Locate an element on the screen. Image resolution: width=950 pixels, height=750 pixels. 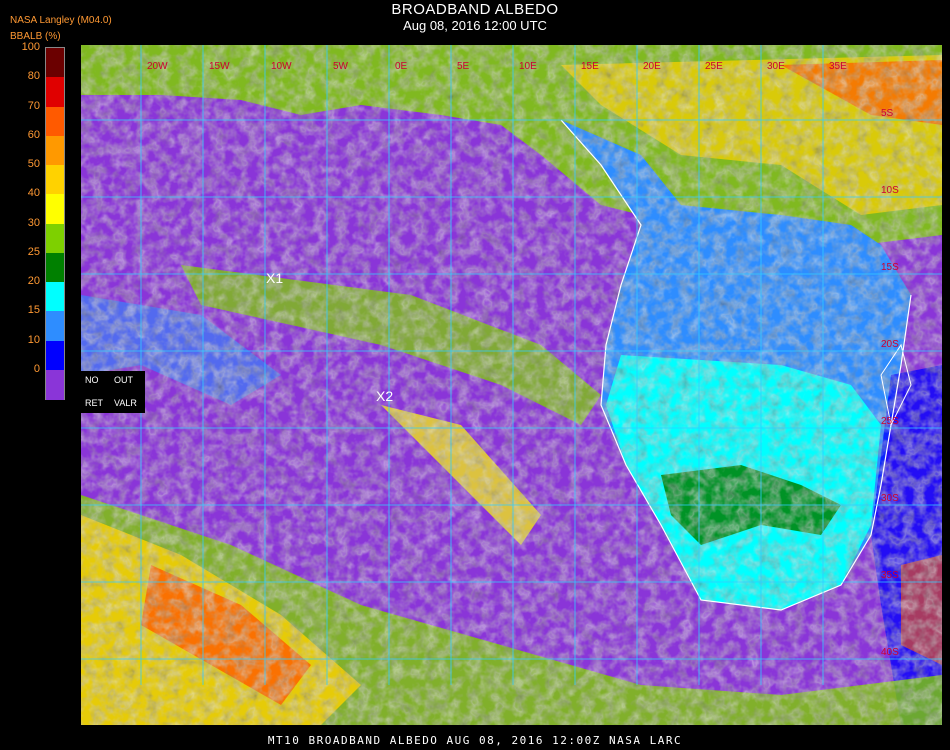
longitude-label: 10W is located at coordinates (281, 66).